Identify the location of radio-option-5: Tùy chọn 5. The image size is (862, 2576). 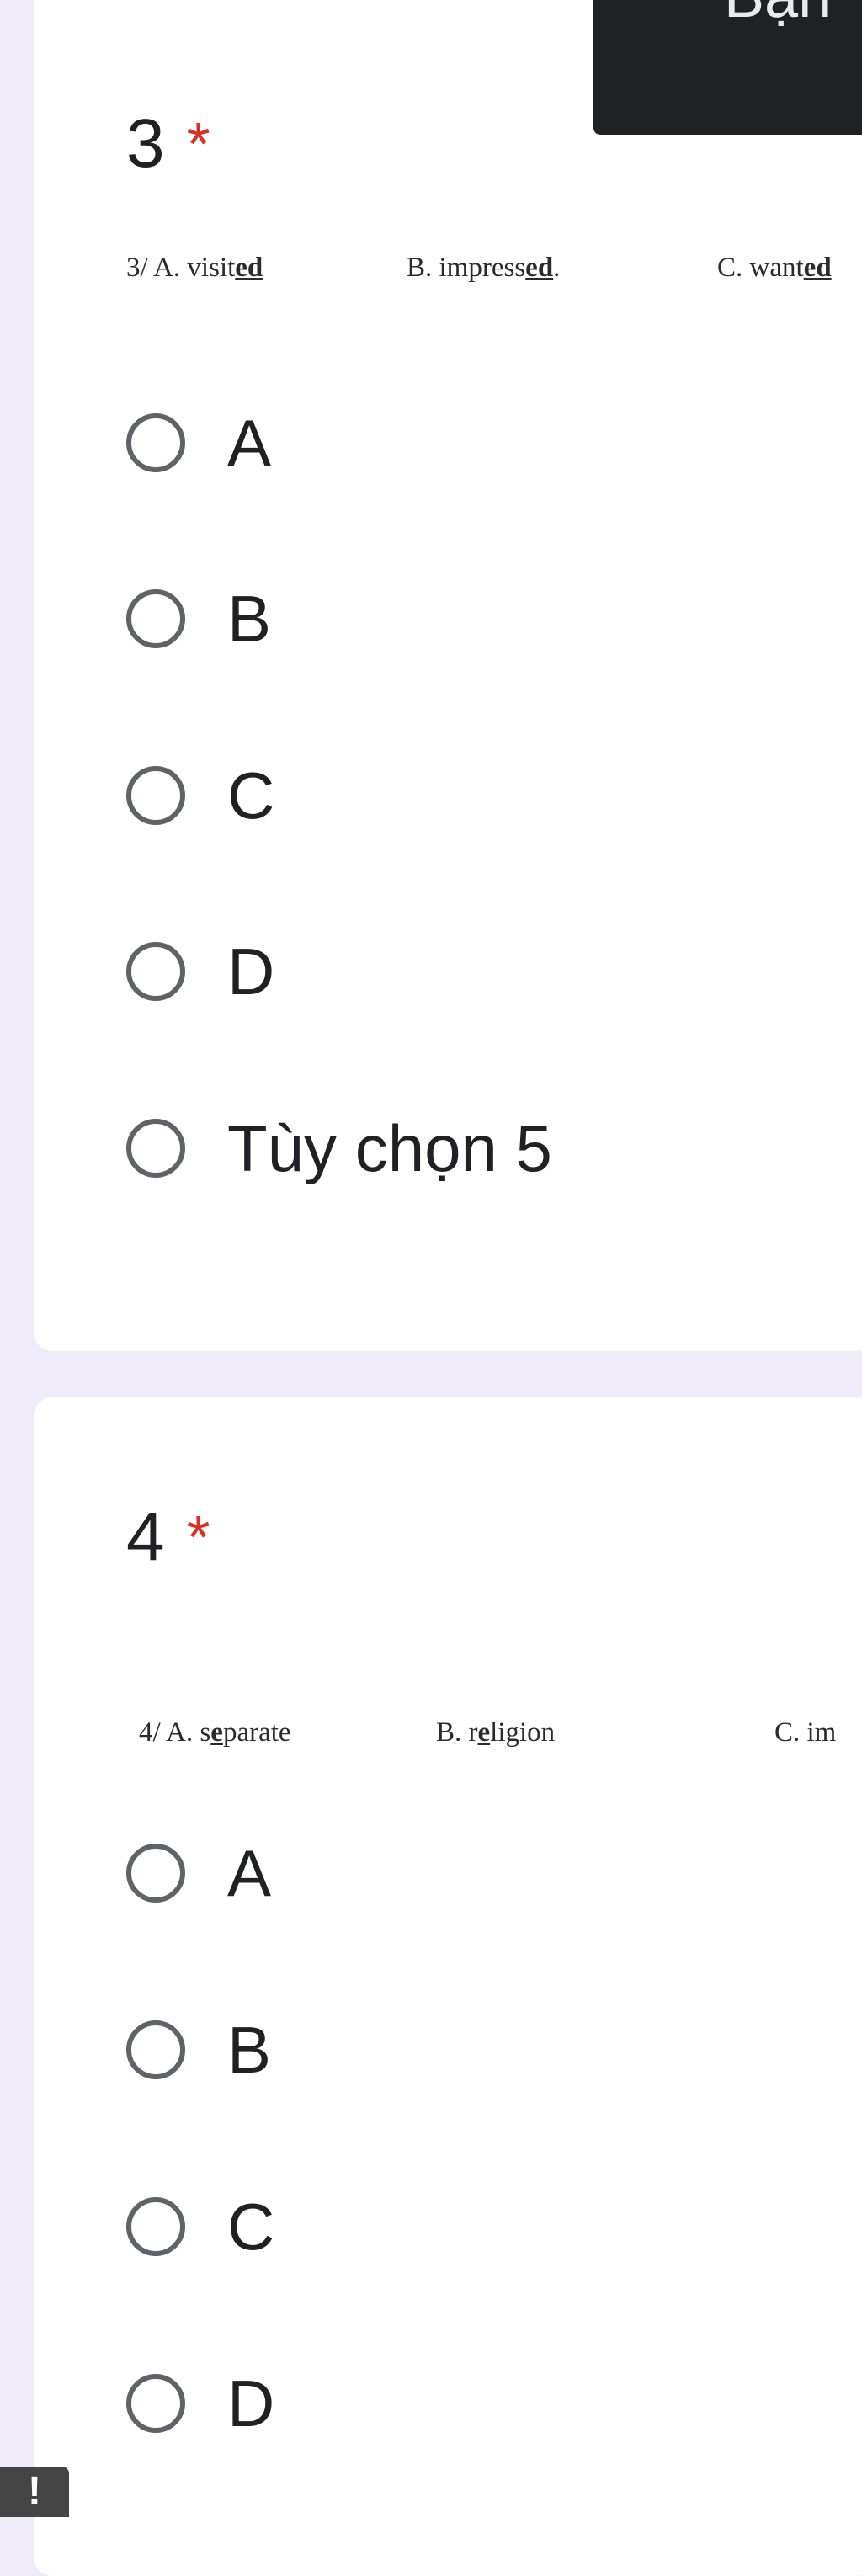
(339, 1149).